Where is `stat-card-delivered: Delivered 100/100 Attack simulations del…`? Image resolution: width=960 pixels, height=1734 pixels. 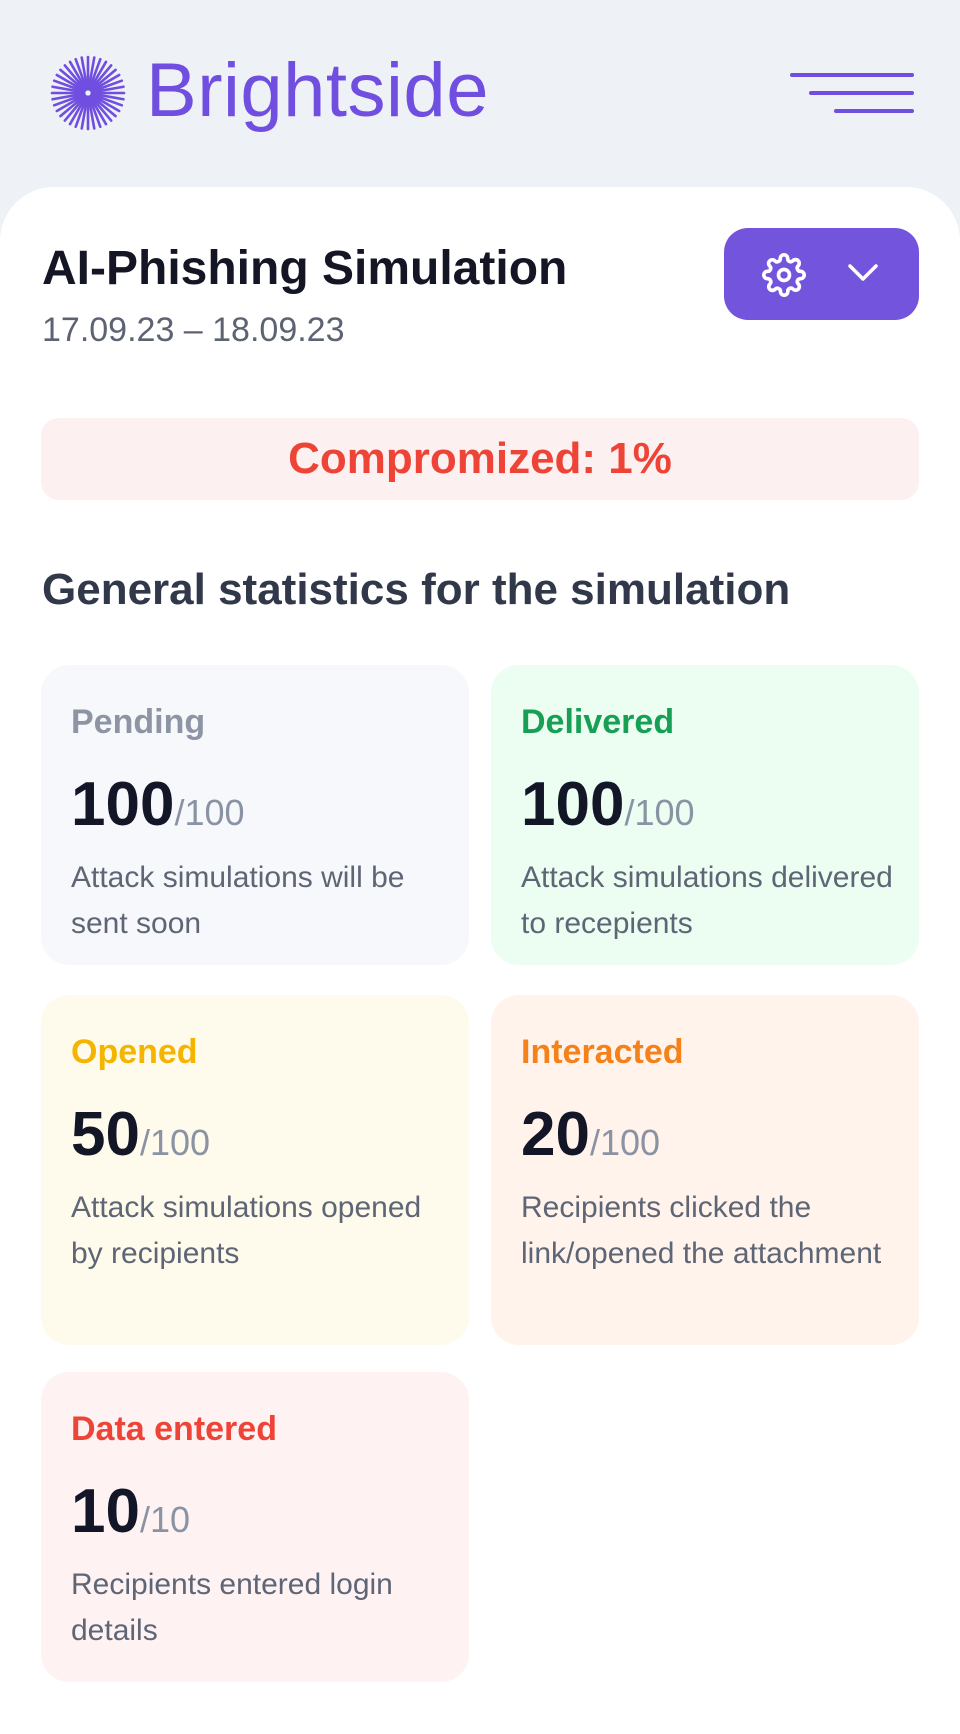
stat-card-delivered: Delivered 100/100 Attack simulations del… is located at coordinates (705, 815).